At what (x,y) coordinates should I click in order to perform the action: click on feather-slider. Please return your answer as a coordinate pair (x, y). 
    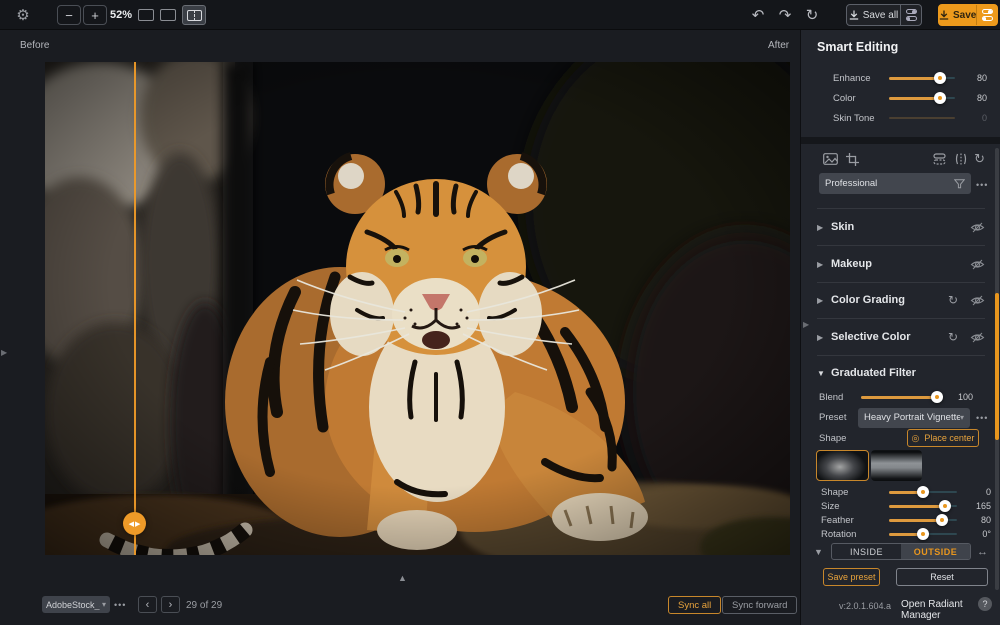
    Looking at the image, I should click on (923, 520).